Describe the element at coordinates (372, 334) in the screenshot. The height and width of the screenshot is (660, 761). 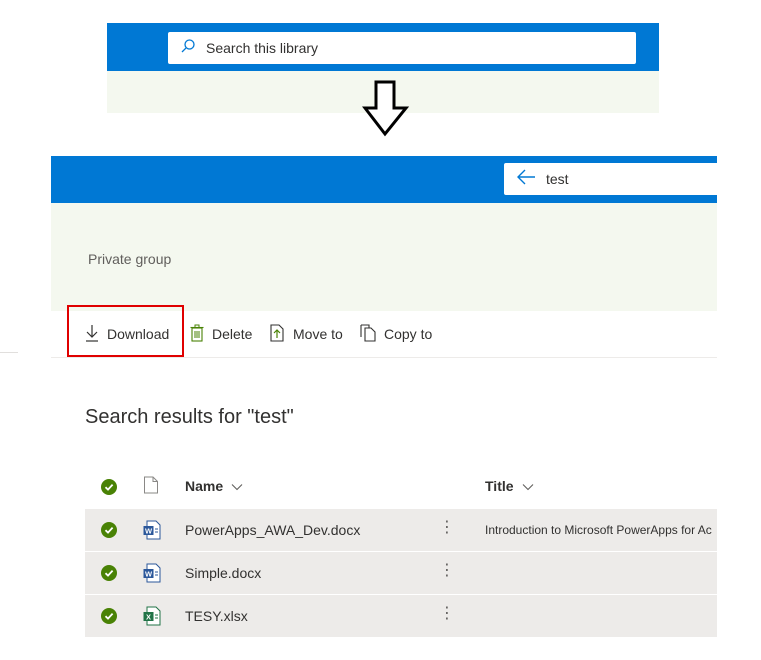
I see `copy-icon` at that location.